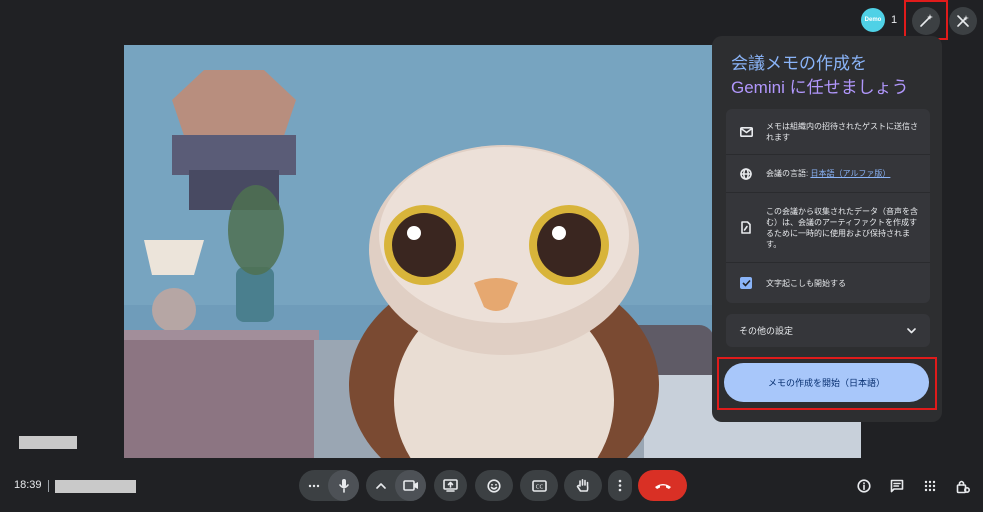 The width and height of the screenshot is (983, 512). I want to click on svg-text: CC, so click(539, 487).